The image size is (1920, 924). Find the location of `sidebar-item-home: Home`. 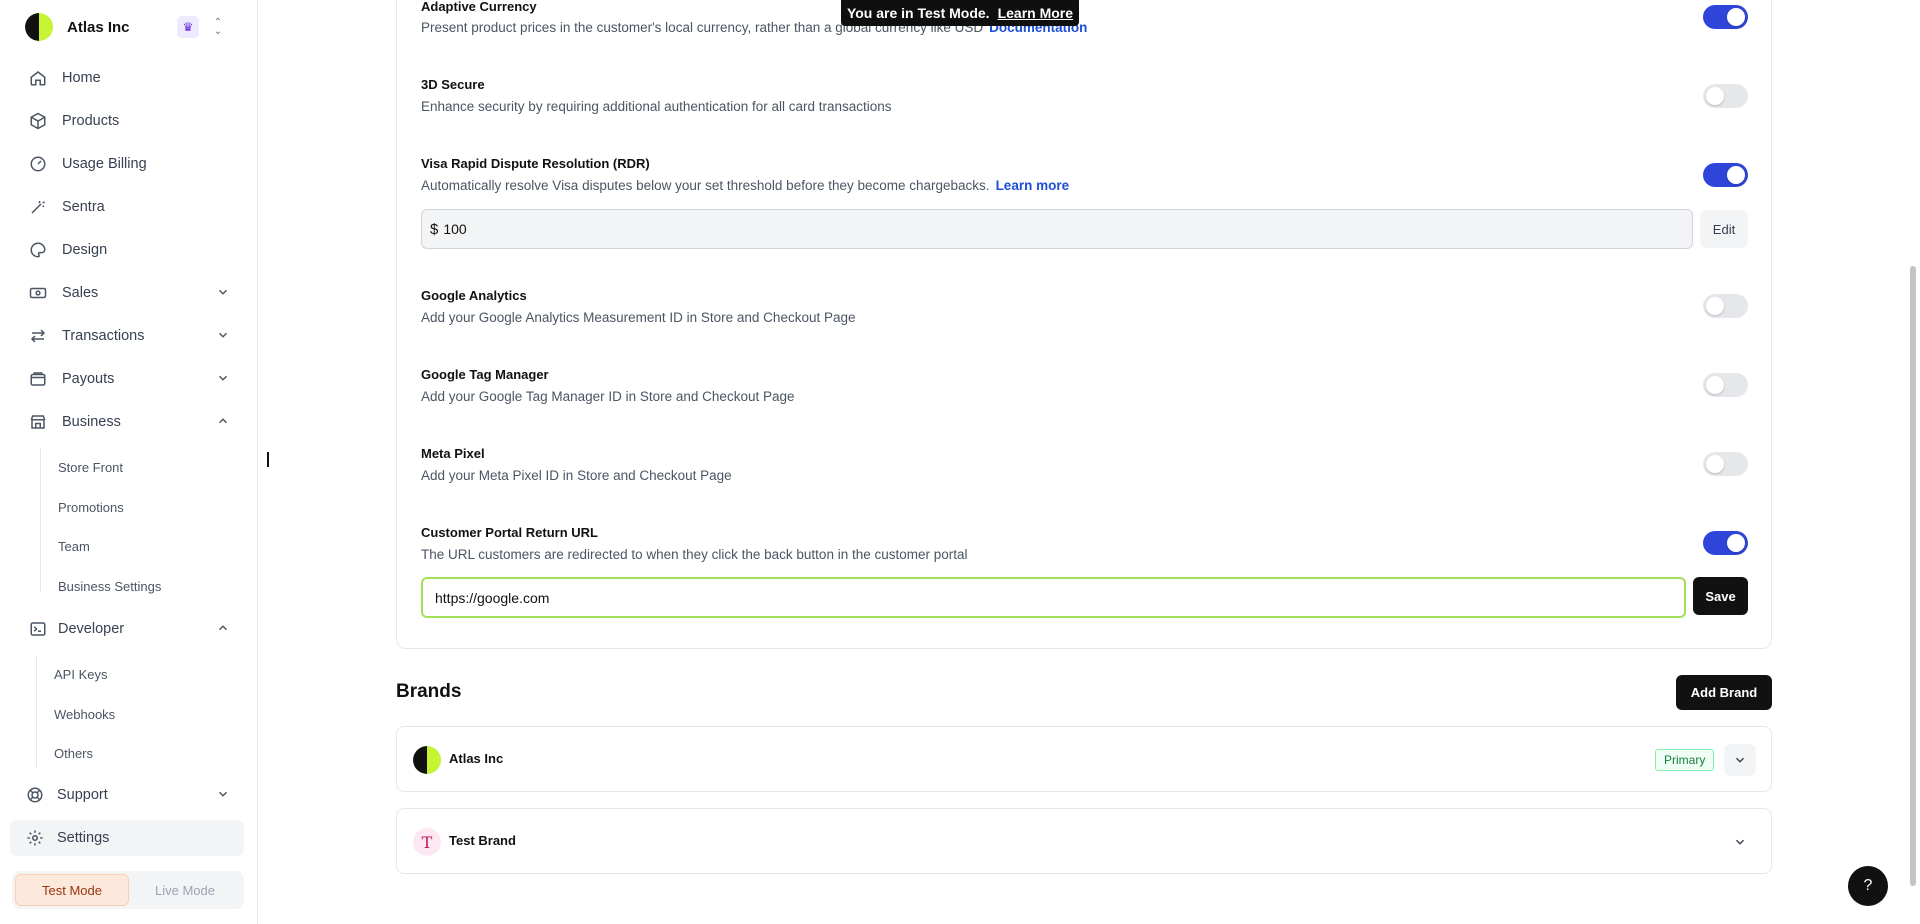

sidebar-item-home: Home is located at coordinates (127, 78).